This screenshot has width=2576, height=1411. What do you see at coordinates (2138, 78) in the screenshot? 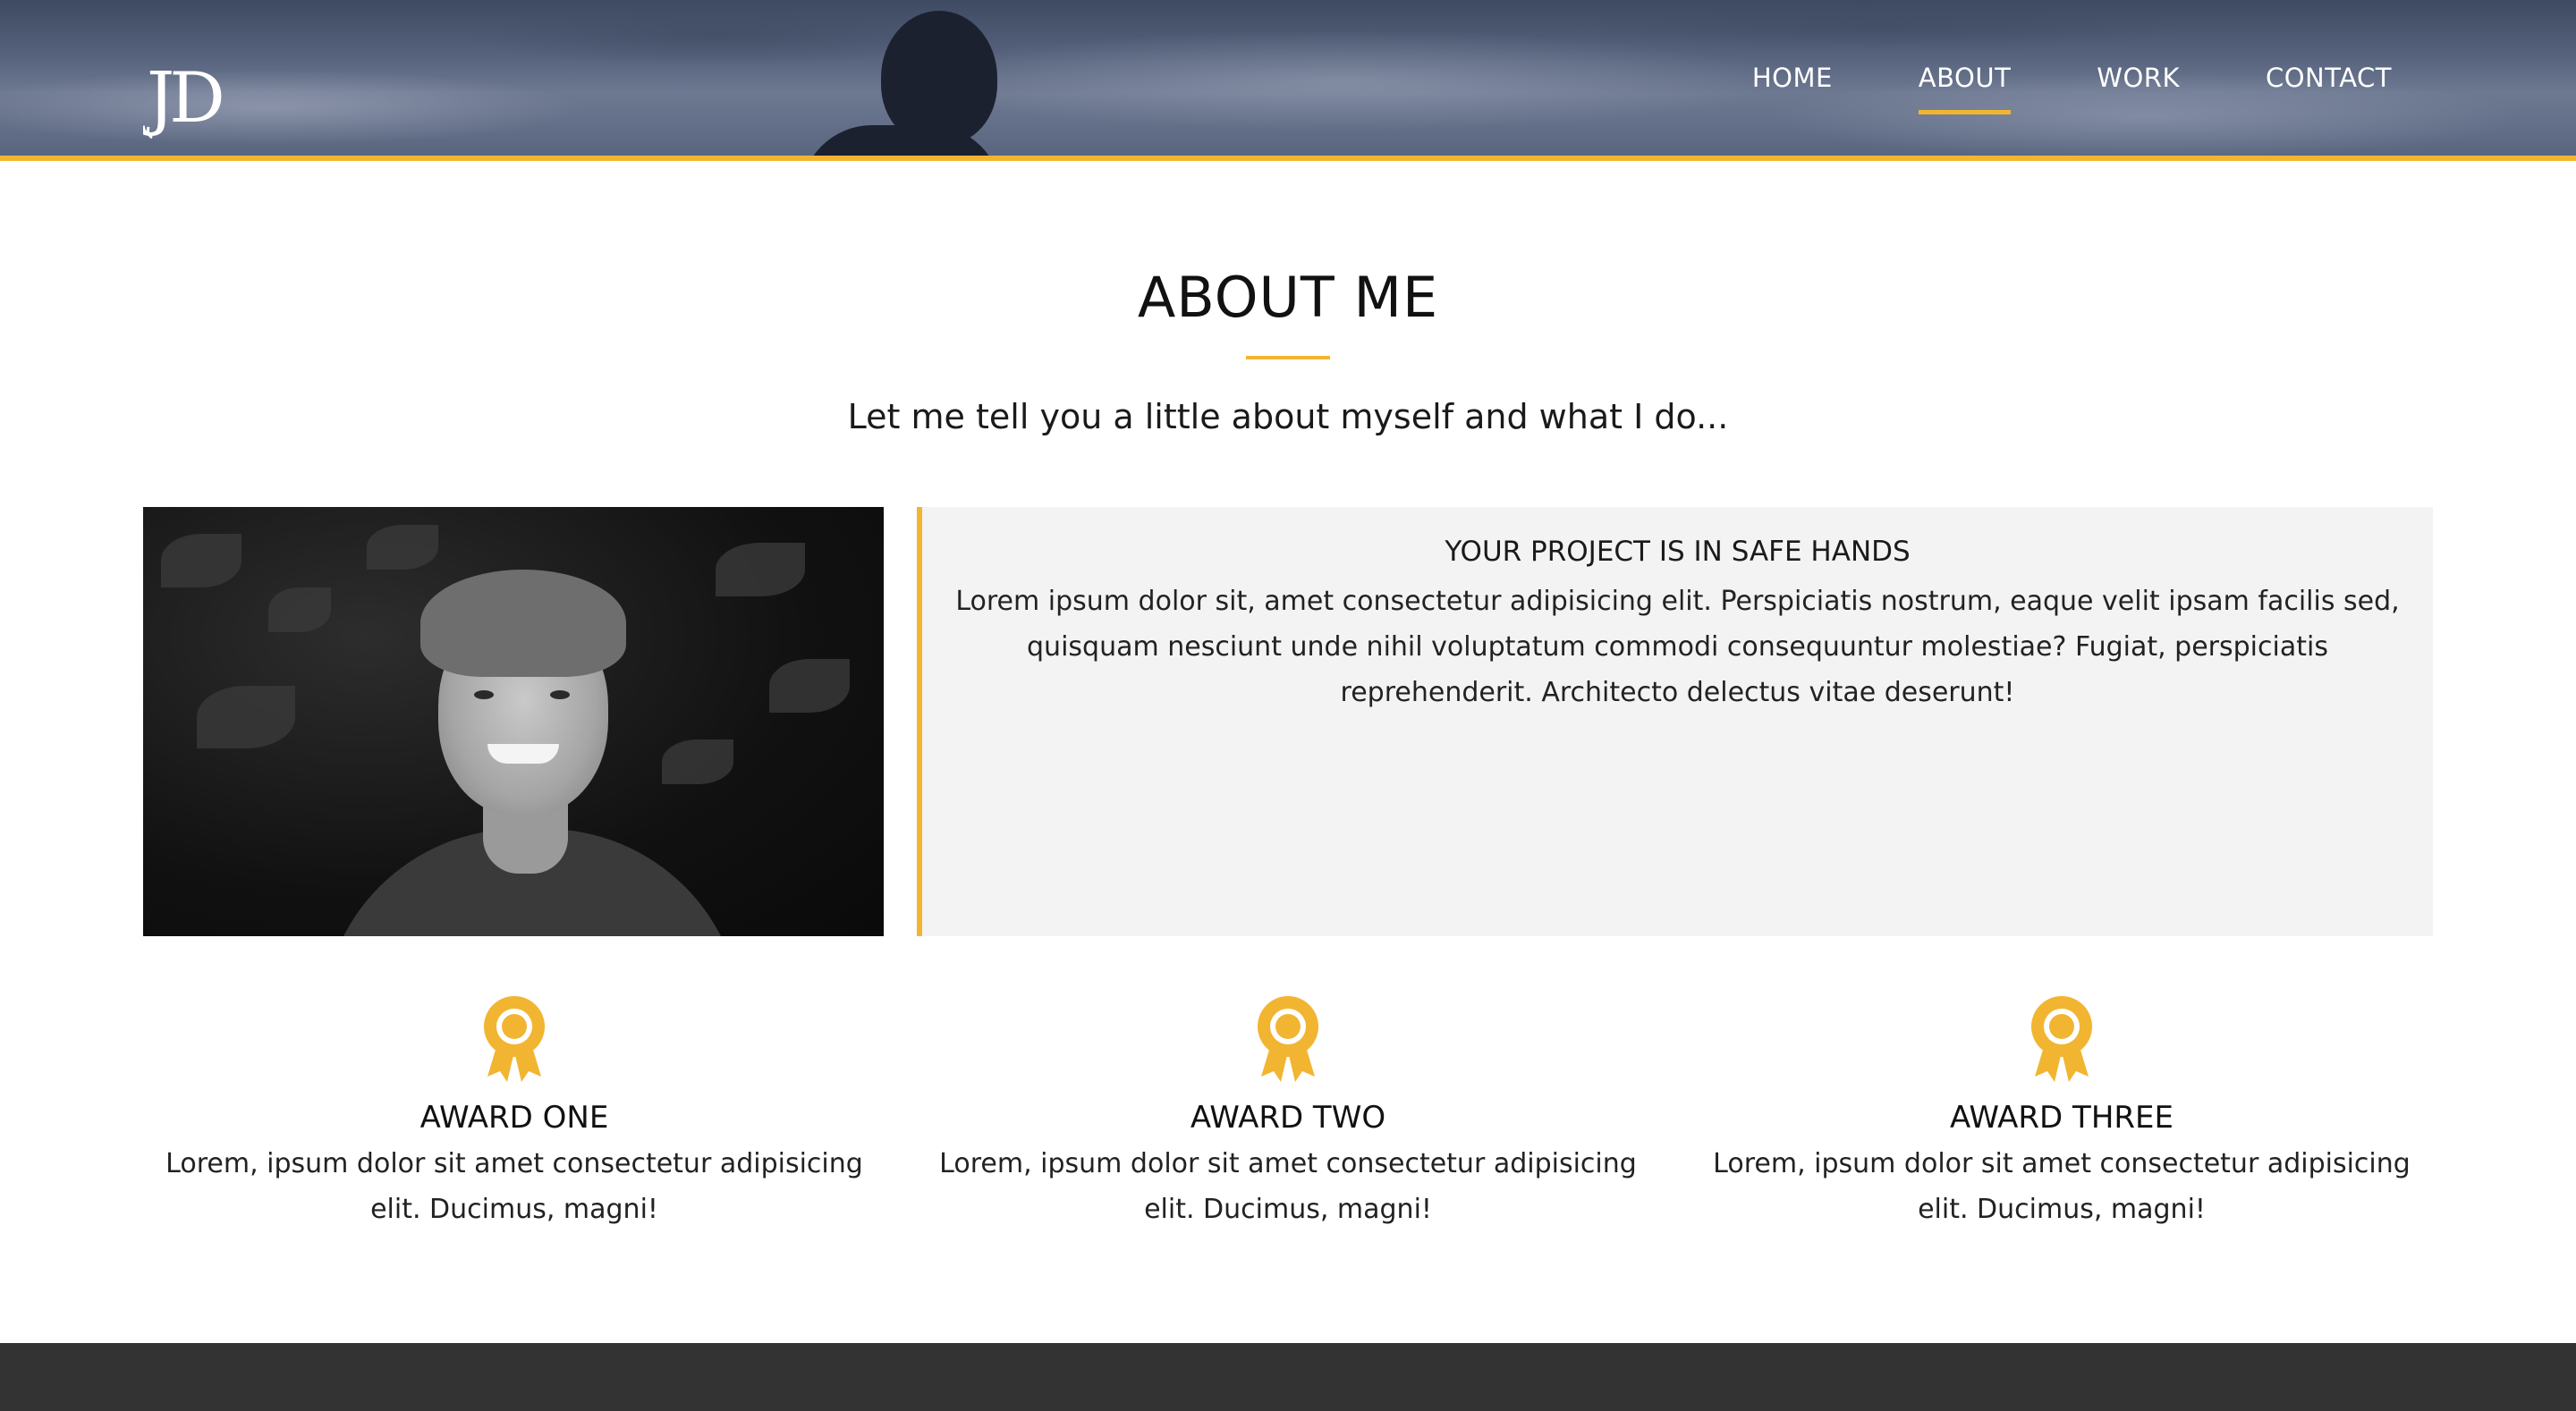
I see `nav-work: WORK` at bounding box center [2138, 78].